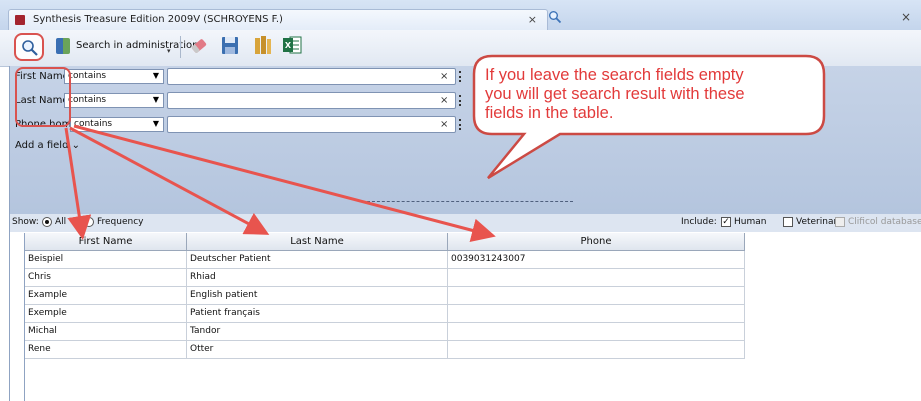  What do you see at coordinates (311, 76) in the screenshot?
I see `first-name-input` at bounding box center [311, 76].